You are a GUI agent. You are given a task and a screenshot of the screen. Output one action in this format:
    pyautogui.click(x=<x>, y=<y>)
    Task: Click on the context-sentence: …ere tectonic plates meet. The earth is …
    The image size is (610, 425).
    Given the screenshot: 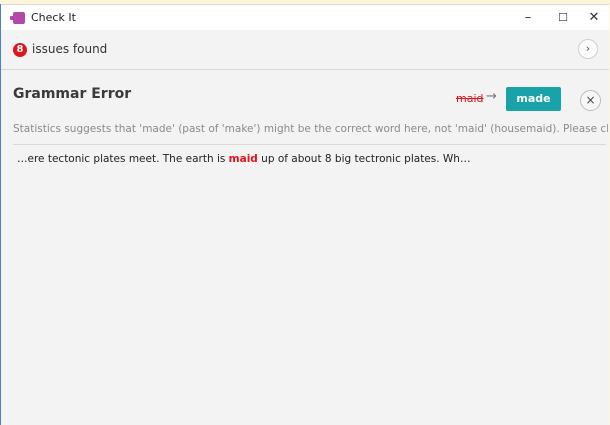 What is the action you would take?
    pyautogui.click(x=243, y=159)
    